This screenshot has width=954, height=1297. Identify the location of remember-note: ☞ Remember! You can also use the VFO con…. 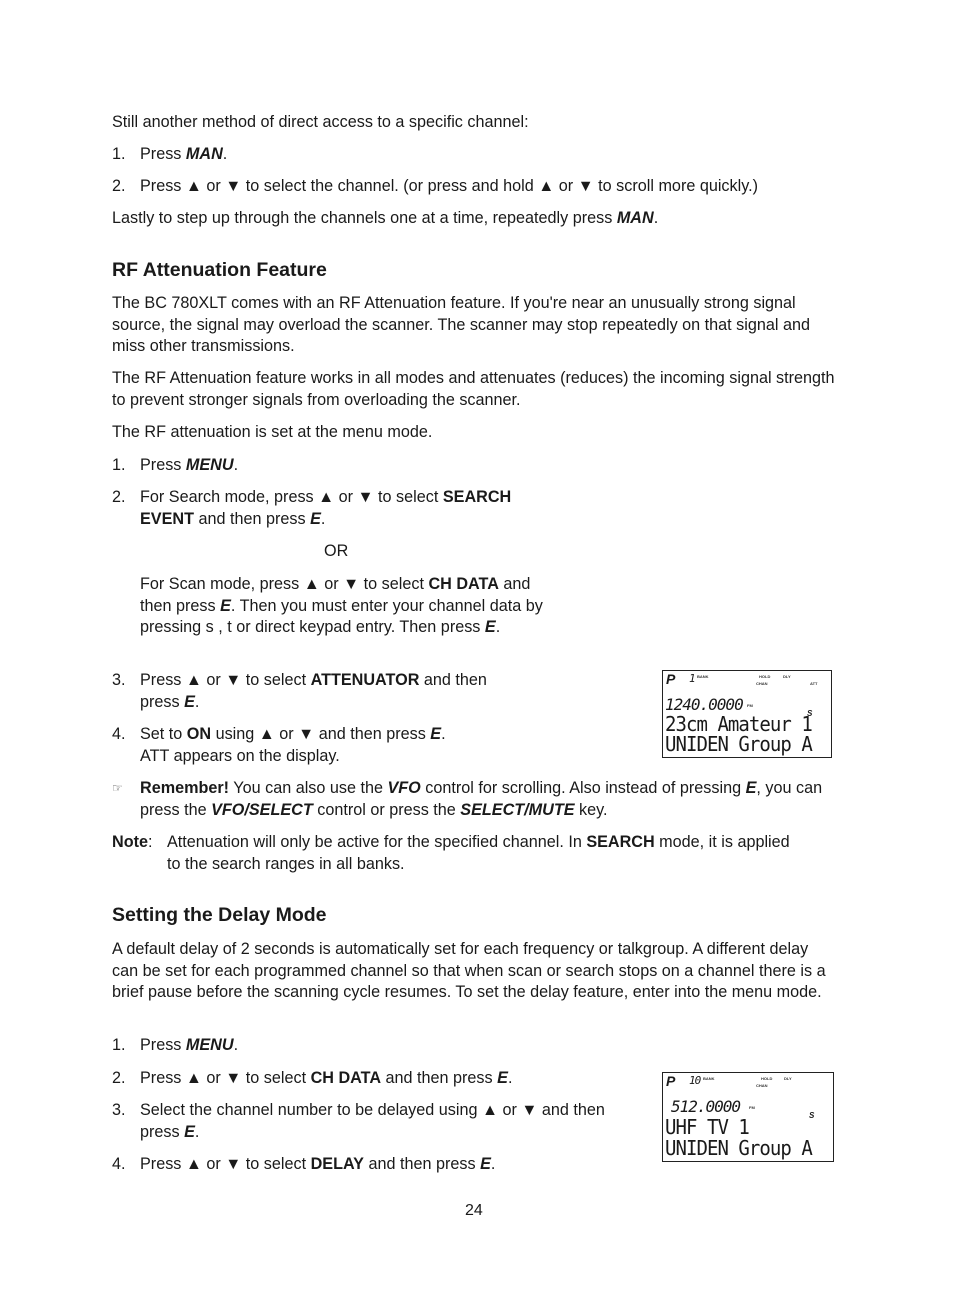
(467, 799).